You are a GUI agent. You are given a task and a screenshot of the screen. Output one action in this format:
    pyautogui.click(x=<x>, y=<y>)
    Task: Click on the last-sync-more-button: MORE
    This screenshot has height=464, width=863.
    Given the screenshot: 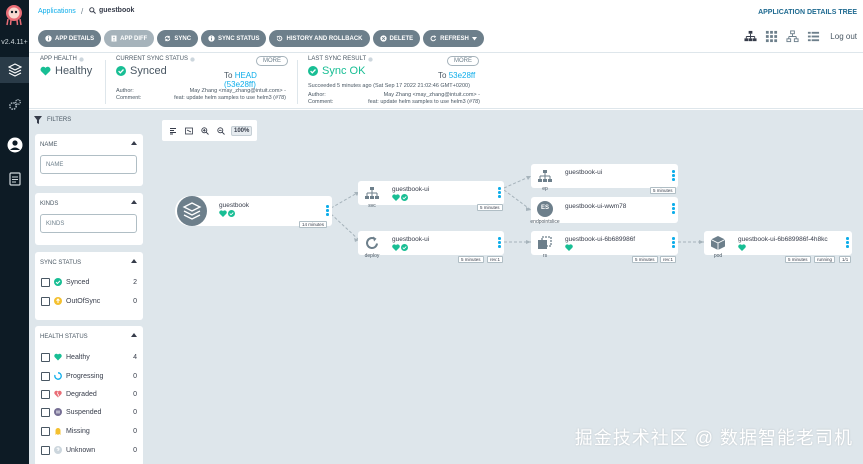 What is the action you would take?
    pyautogui.click(x=463, y=61)
    